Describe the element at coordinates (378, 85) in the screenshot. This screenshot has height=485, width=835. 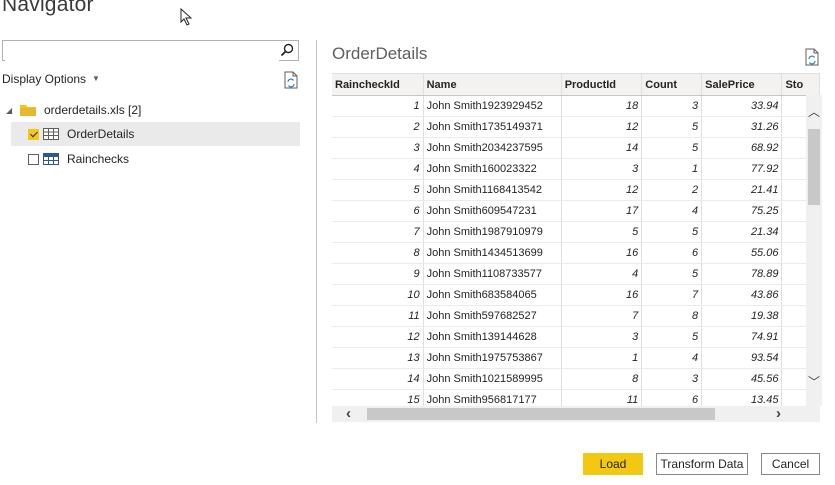
I see `column-header: RaincheckId` at that location.